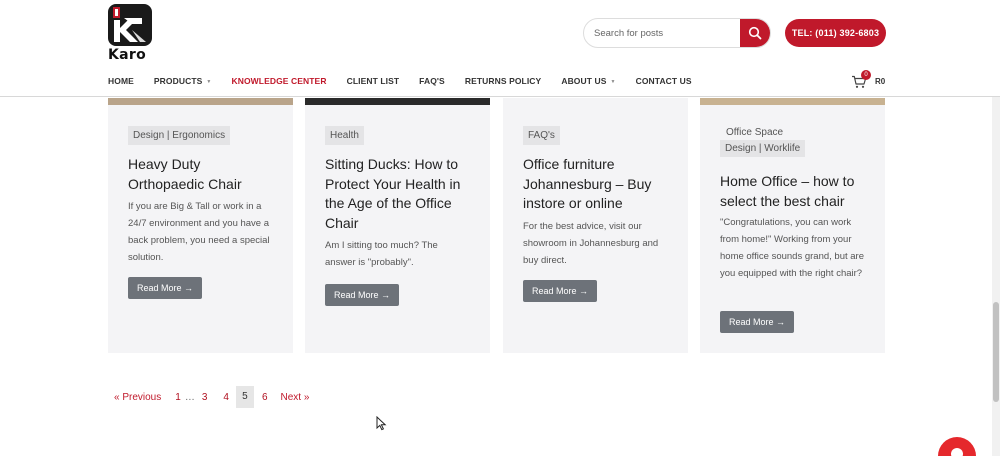  What do you see at coordinates (381, 423) in the screenshot?
I see `mouse-cursor-icon` at bounding box center [381, 423].